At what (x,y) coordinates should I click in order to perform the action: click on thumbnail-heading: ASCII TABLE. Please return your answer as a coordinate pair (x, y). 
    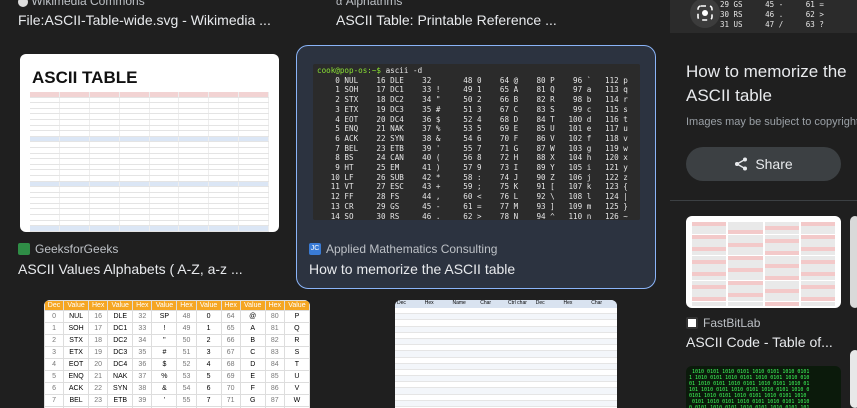
    Looking at the image, I should click on (85, 77).